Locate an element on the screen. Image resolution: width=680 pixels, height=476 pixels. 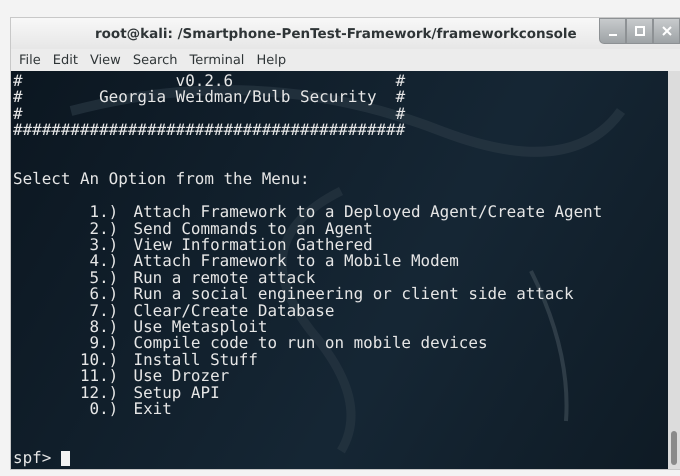
option-label: Exit is located at coordinates (153, 409).